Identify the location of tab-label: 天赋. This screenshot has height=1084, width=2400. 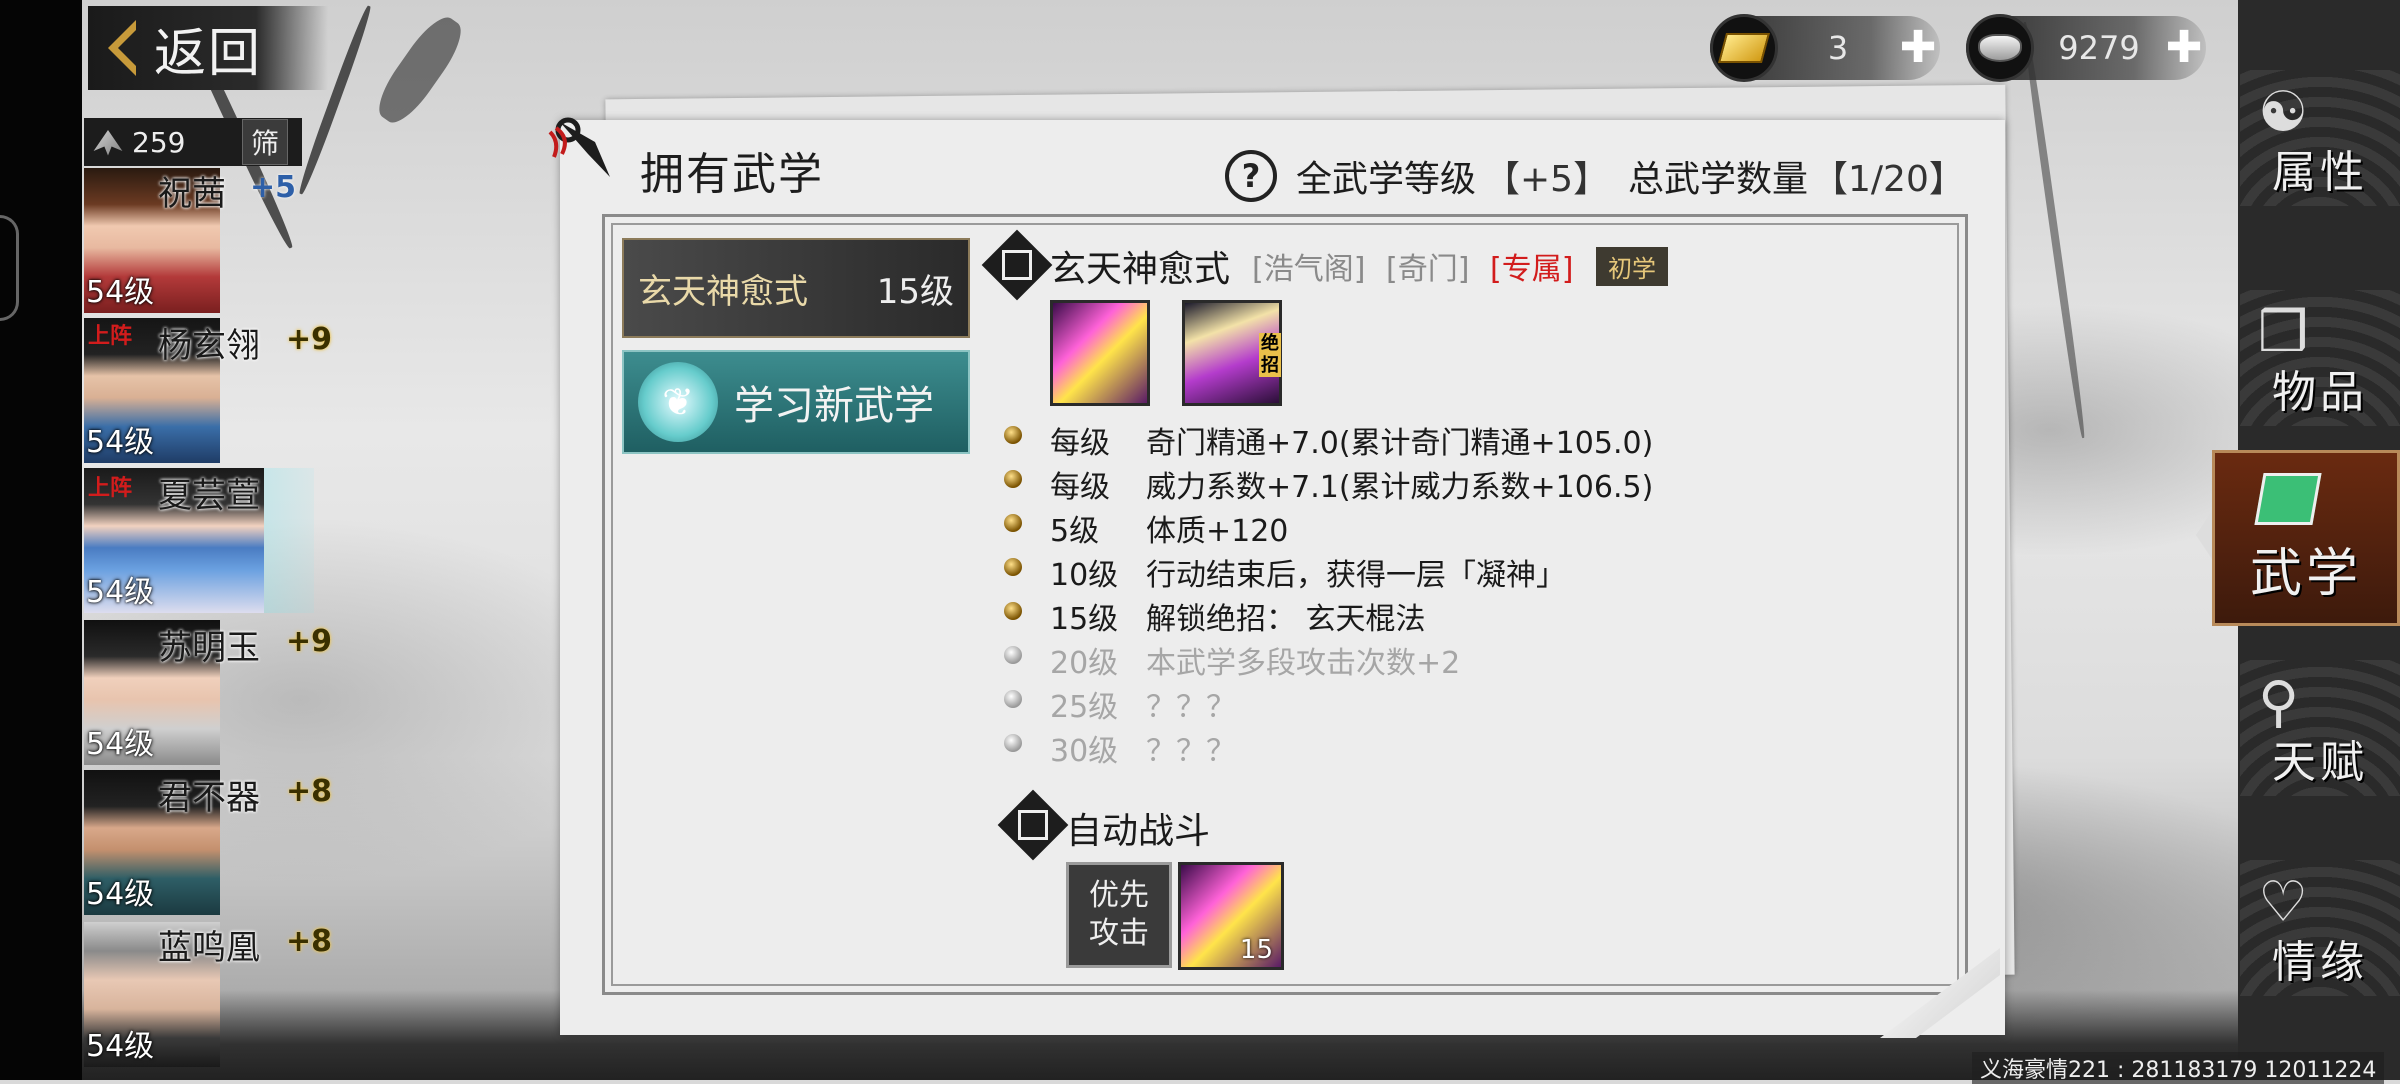
(2320, 762).